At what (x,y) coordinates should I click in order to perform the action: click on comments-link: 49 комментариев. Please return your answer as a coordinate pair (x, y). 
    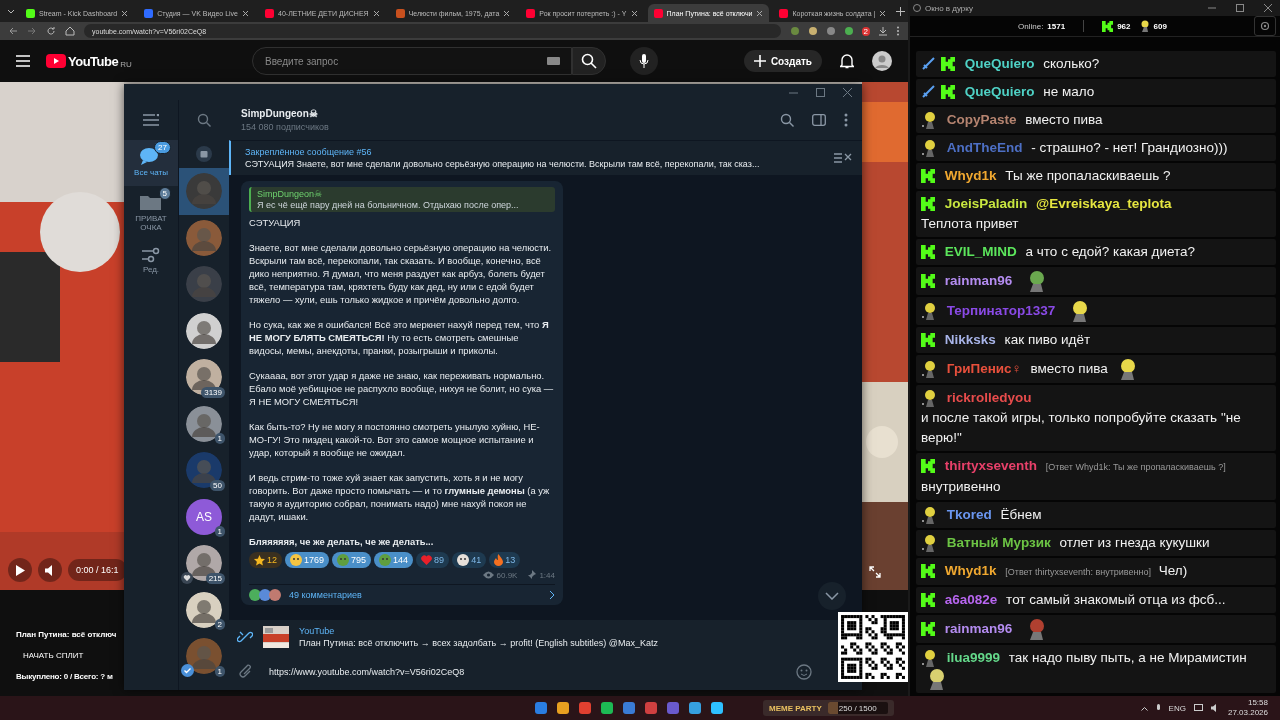
    Looking at the image, I should click on (402, 594).